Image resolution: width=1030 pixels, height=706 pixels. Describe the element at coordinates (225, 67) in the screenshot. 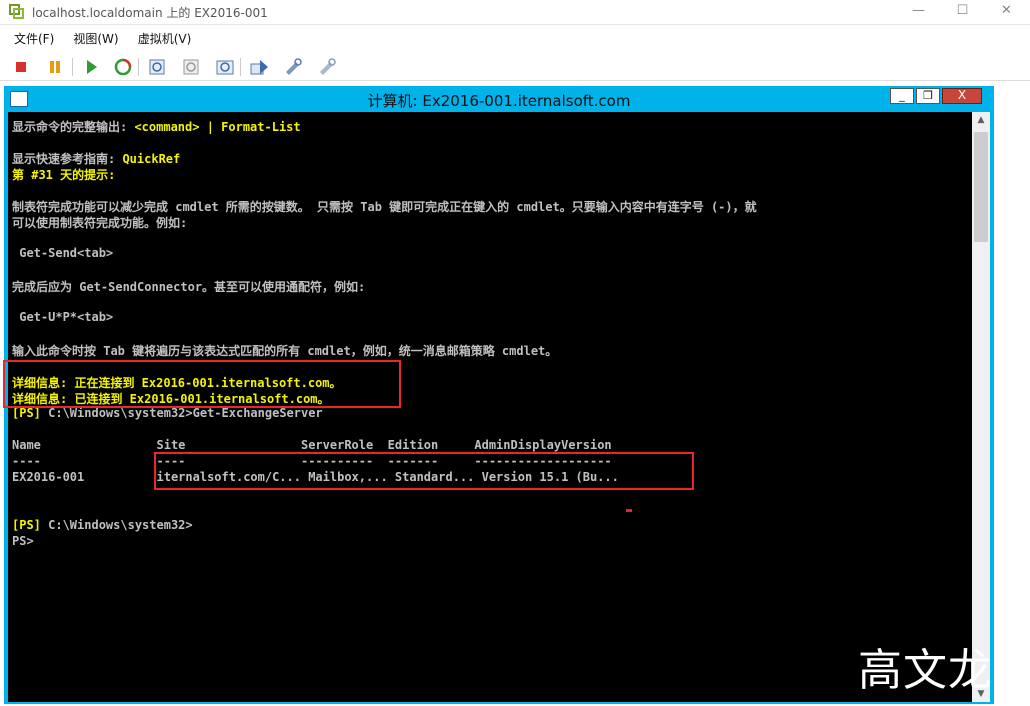

I see `manage-snapshots-icon` at that location.